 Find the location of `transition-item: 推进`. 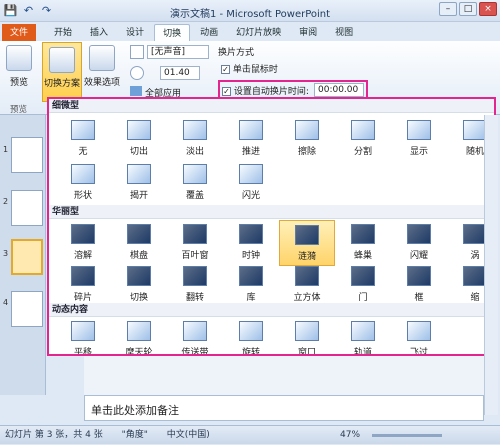

transition-item: 推进 is located at coordinates (251, 139).